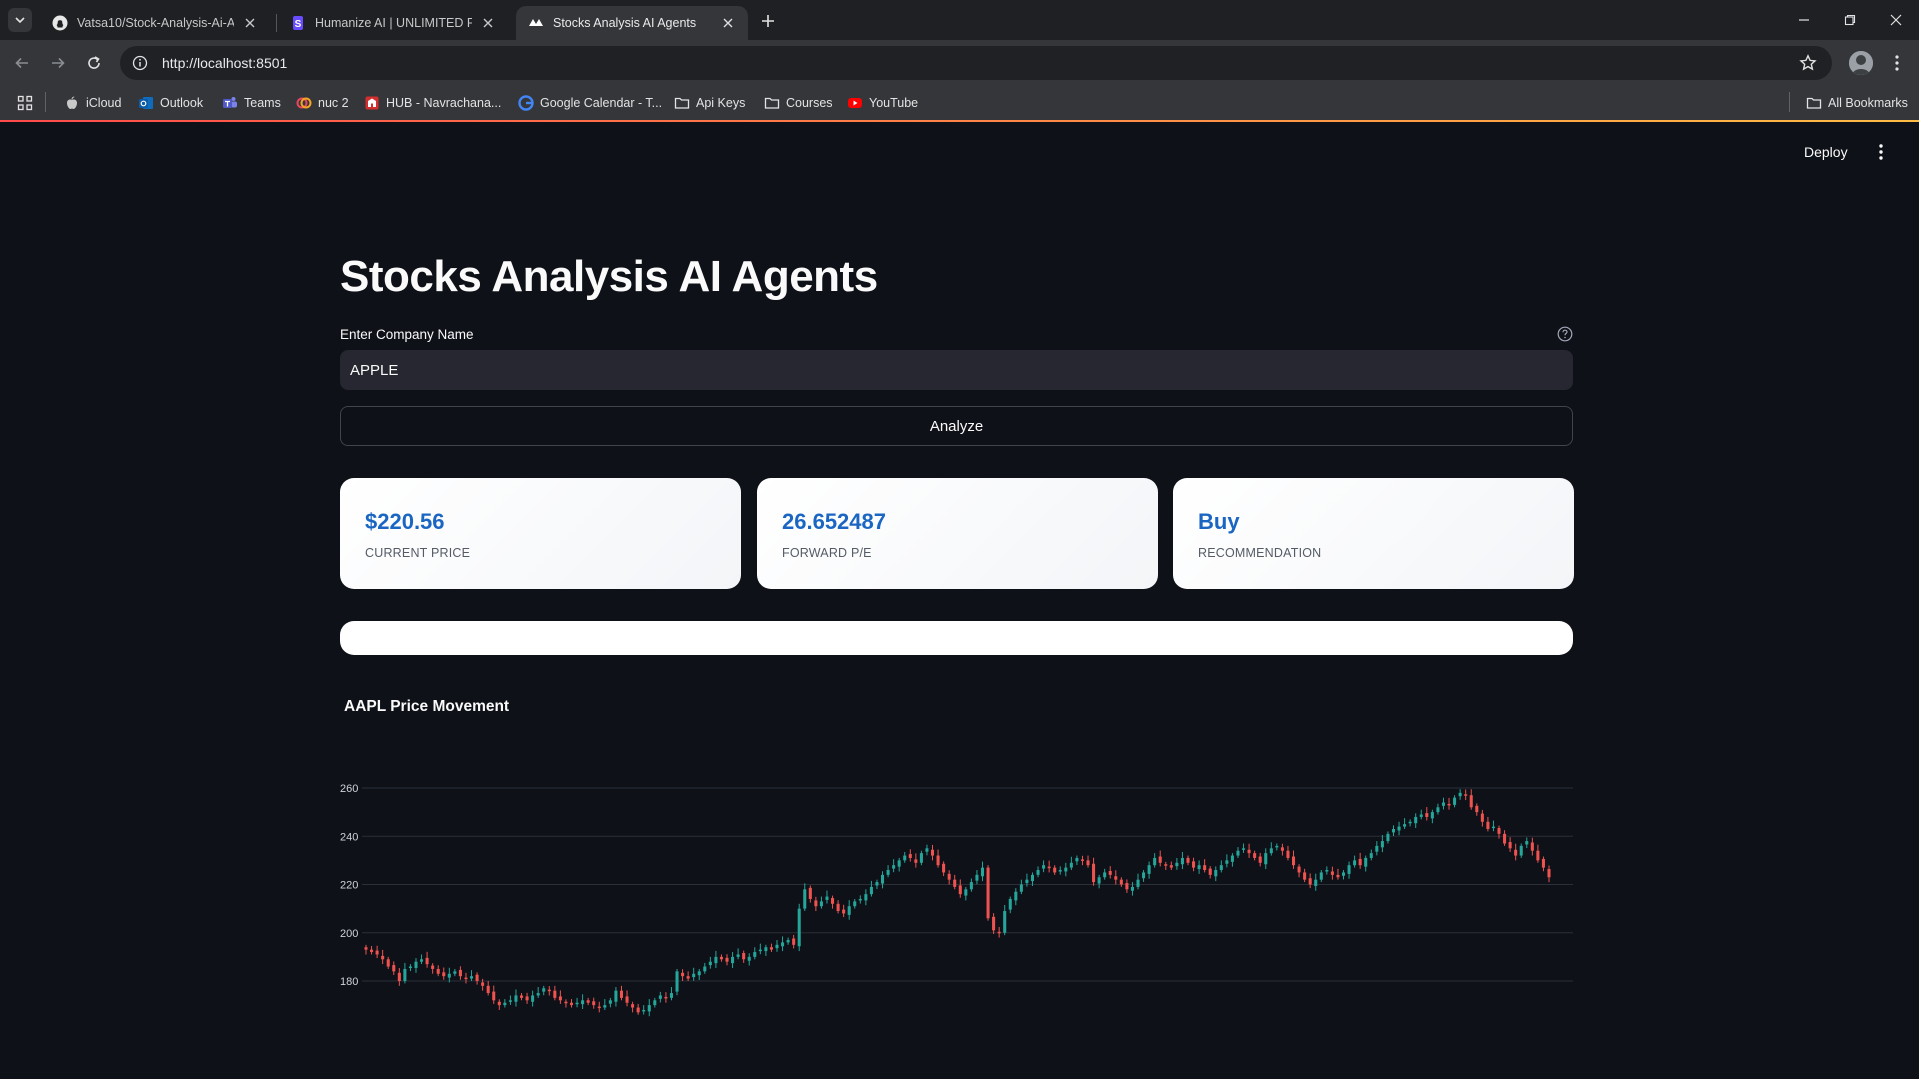 The image size is (1919, 1079). I want to click on help-circle-icon, so click(1565, 334).